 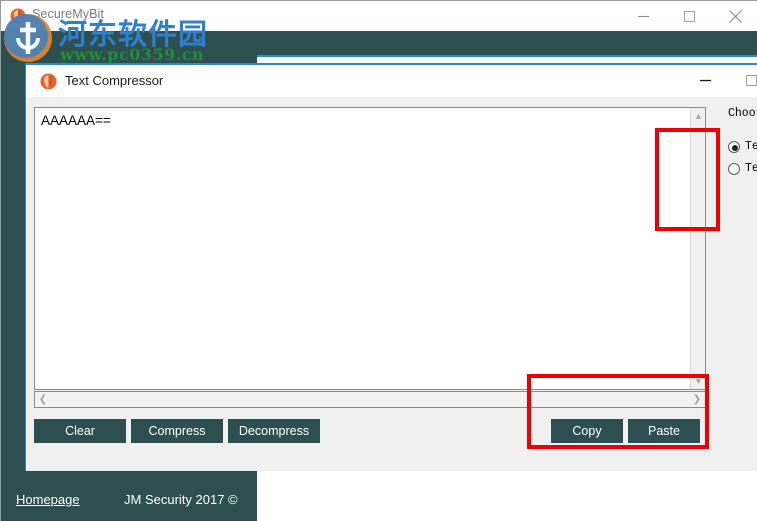 I want to click on chevron-right-icon: ❯, so click(x=697, y=399).